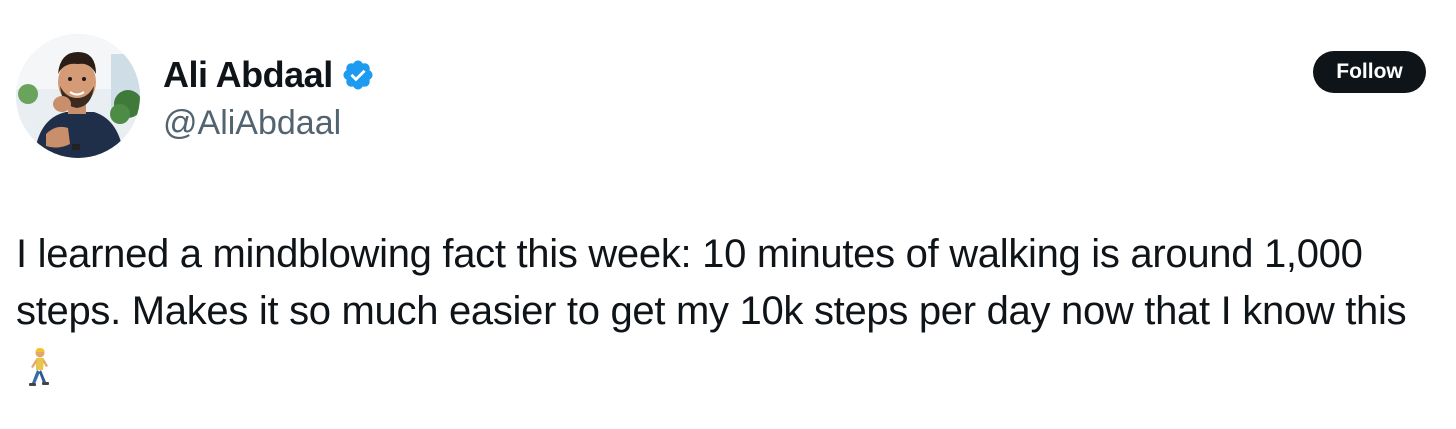  What do you see at coordinates (358, 75) in the screenshot?
I see `verified-badge-icon` at bounding box center [358, 75].